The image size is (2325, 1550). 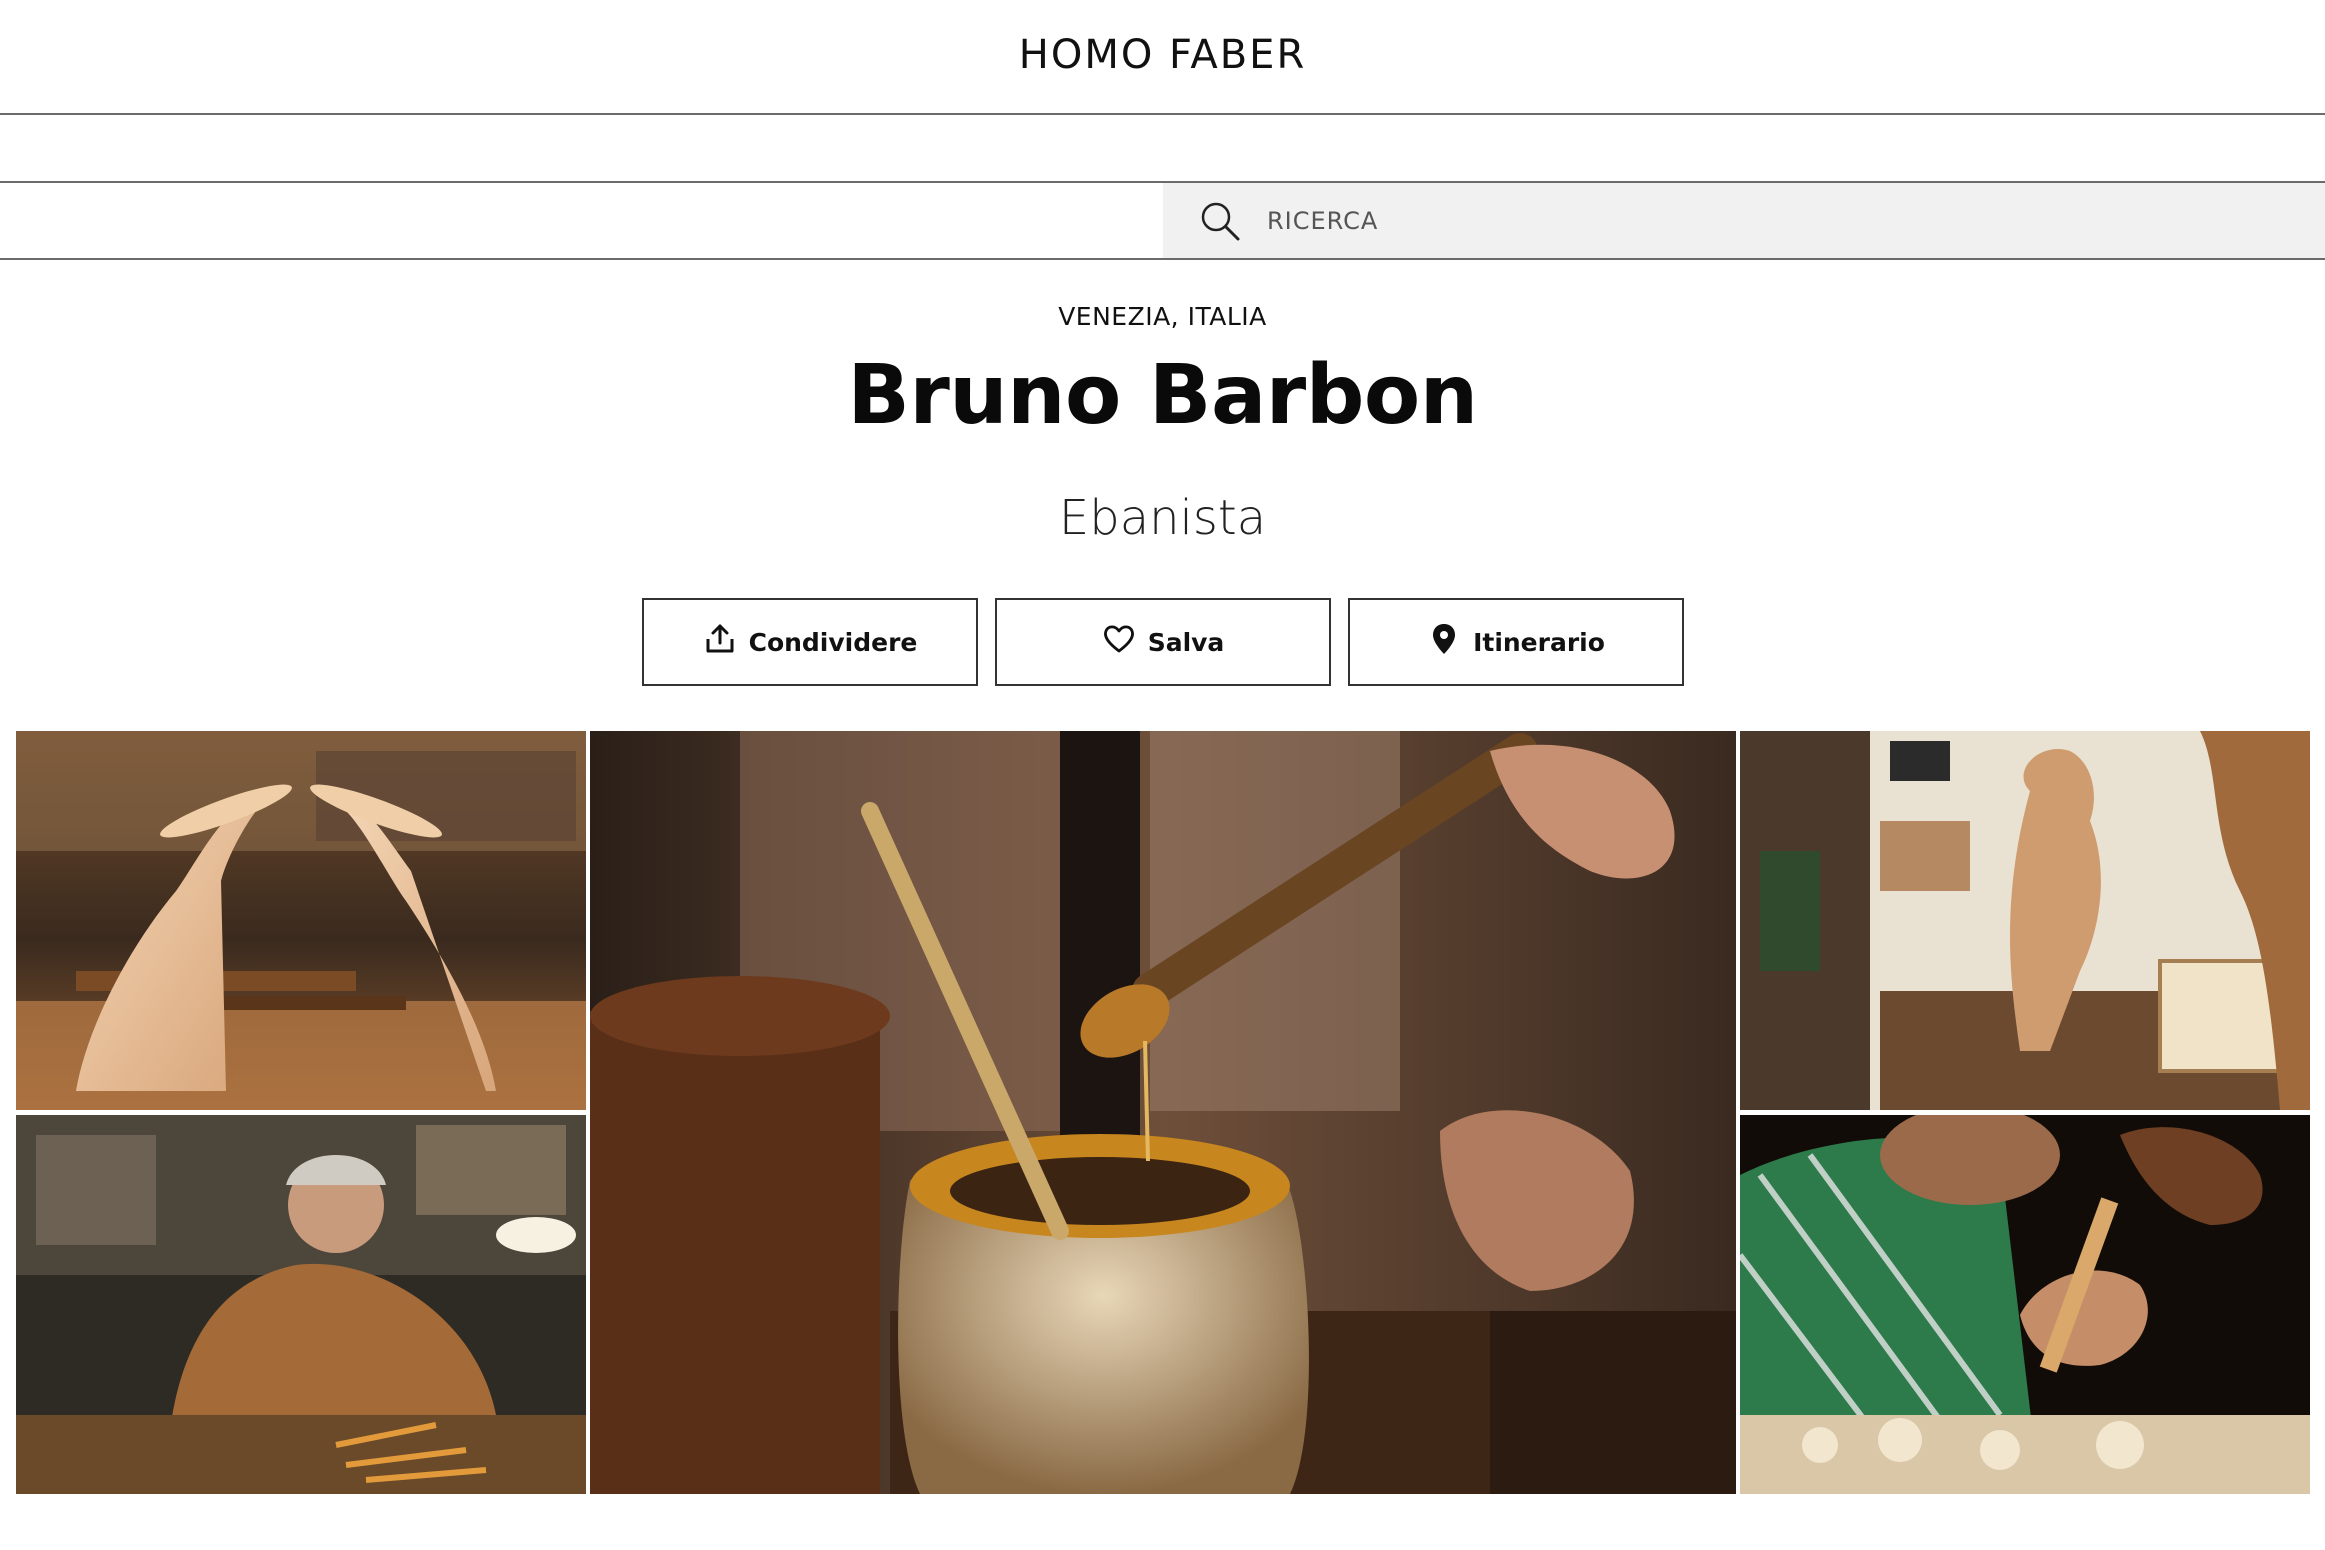 I want to click on site-logo: HOMO FABER, so click(x=1162, y=55).